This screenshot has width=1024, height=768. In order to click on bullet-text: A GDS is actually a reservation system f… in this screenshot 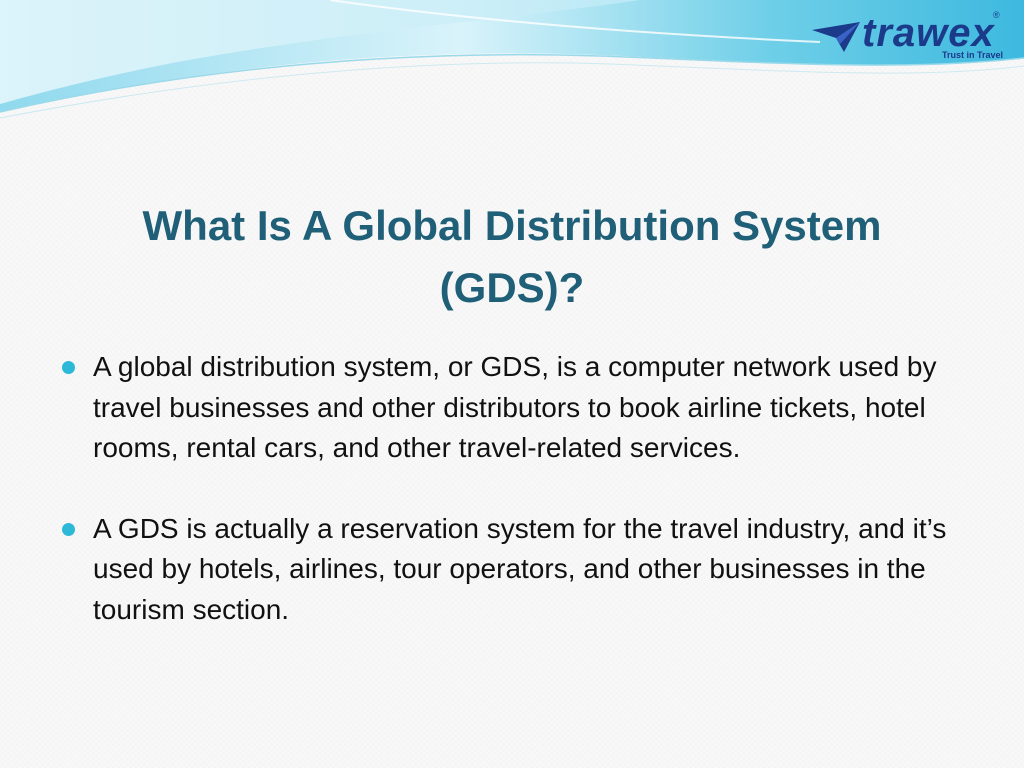, I will do `click(520, 568)`.